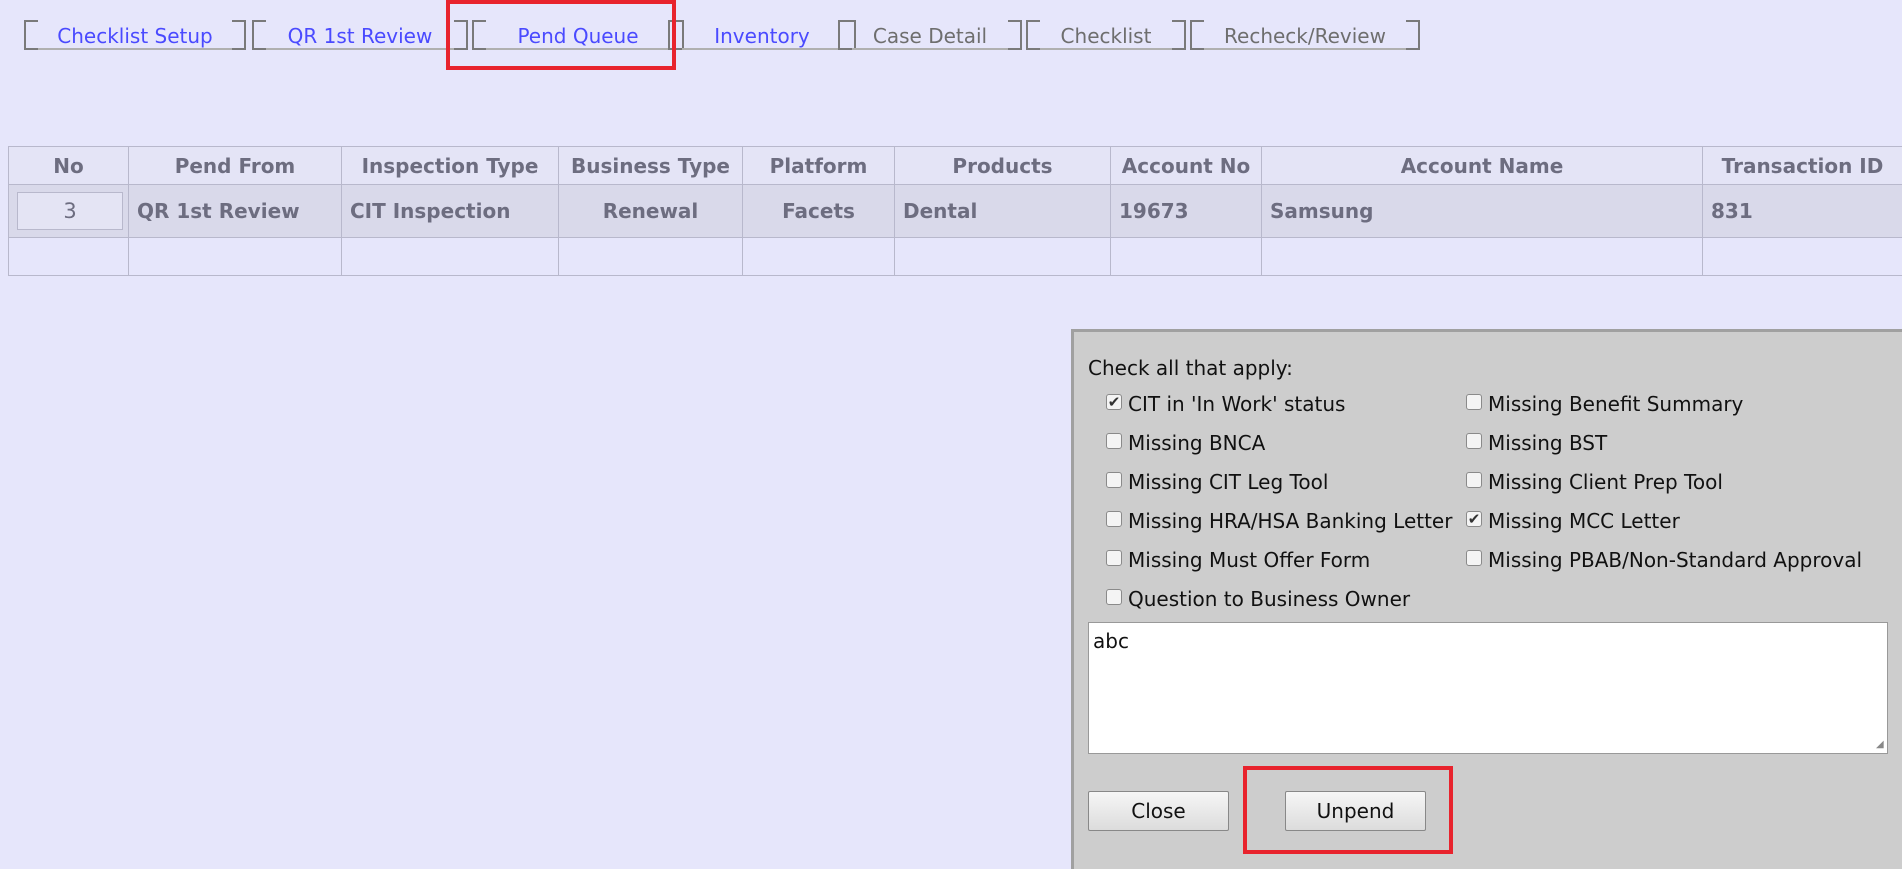 Image resolution: width=1902 pixels, height=869 pixels. I want to click on tab-recheck-review: Recheck/Review, so click(1305, 35).